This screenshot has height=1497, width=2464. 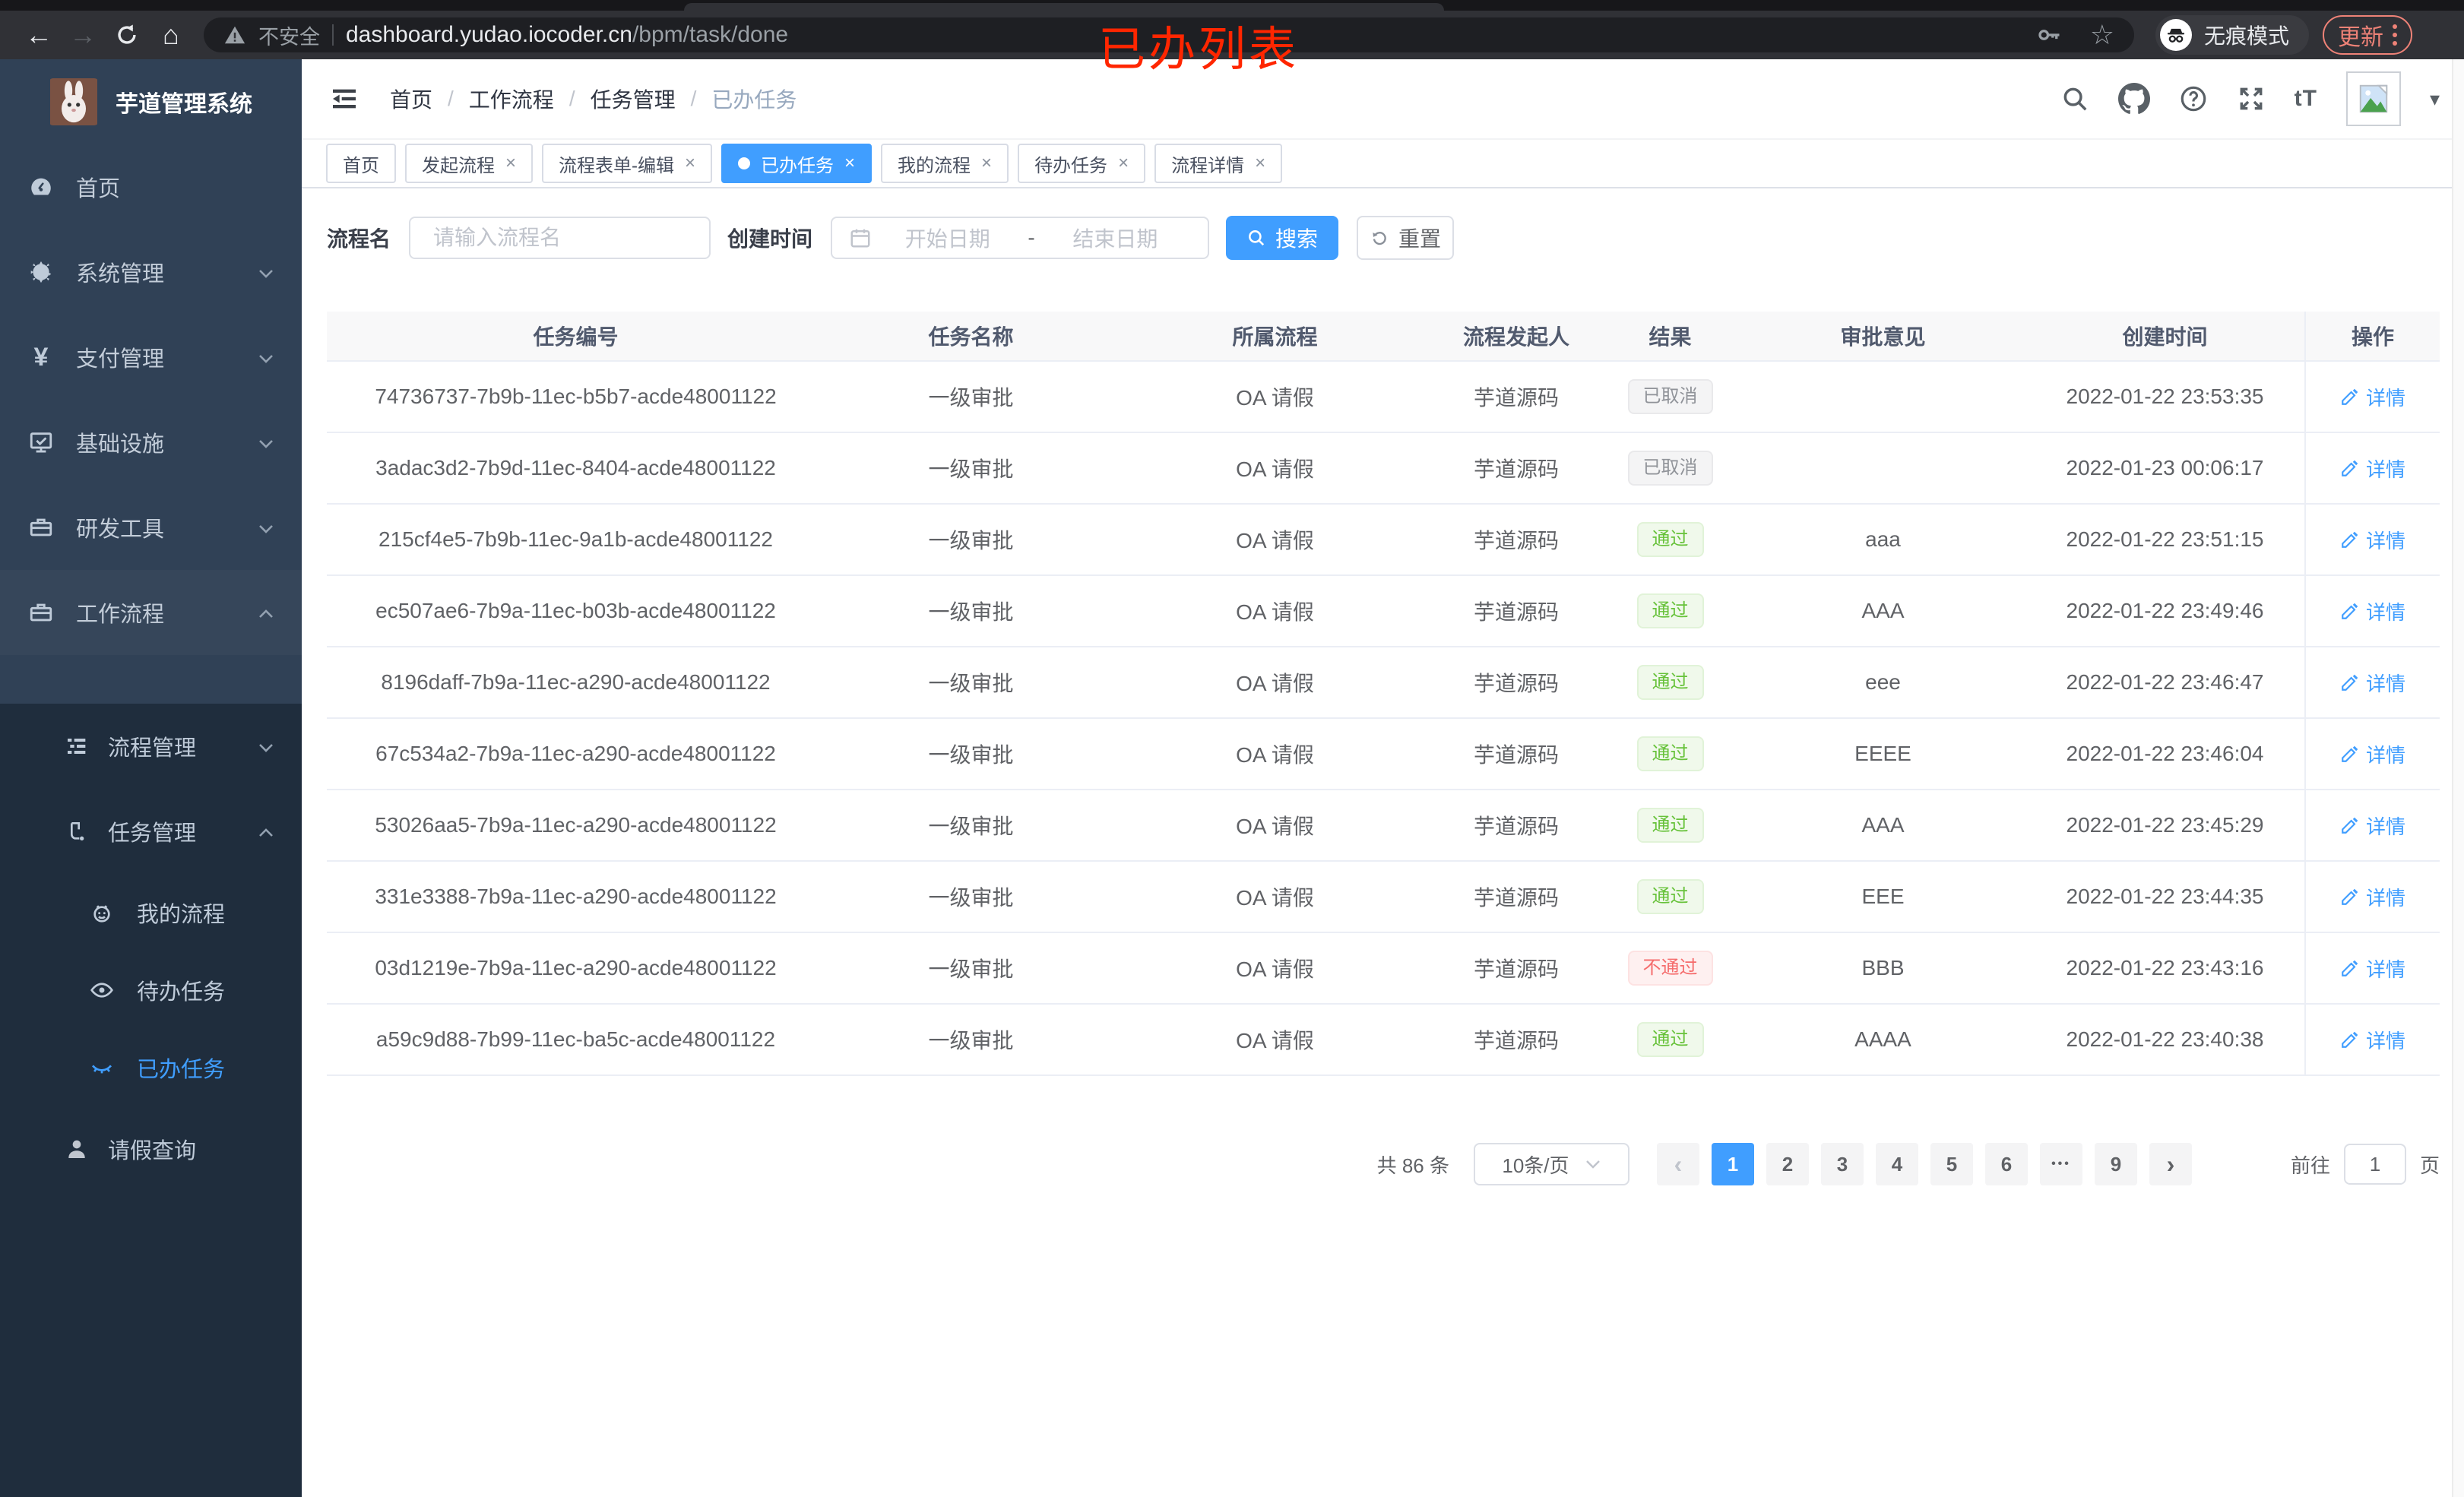 What do you see at coordinates (2435, 99) in the screenshot?
I see `avatar-caret-icon: ▾` at bounding box center [2435, 99].